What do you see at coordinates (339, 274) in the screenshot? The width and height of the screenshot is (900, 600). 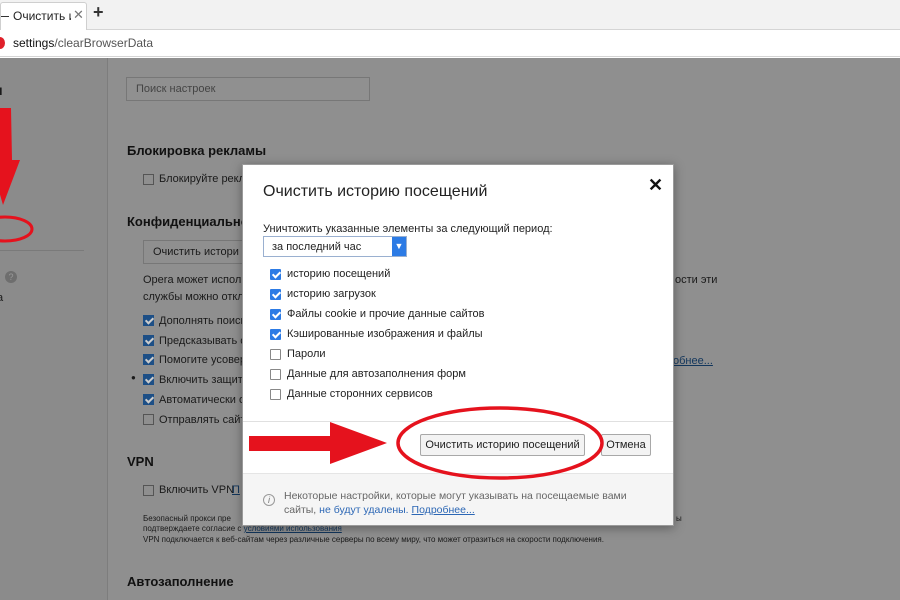 I see `history-checkbox-label: историю посещений` at bounding box center [339, 274].